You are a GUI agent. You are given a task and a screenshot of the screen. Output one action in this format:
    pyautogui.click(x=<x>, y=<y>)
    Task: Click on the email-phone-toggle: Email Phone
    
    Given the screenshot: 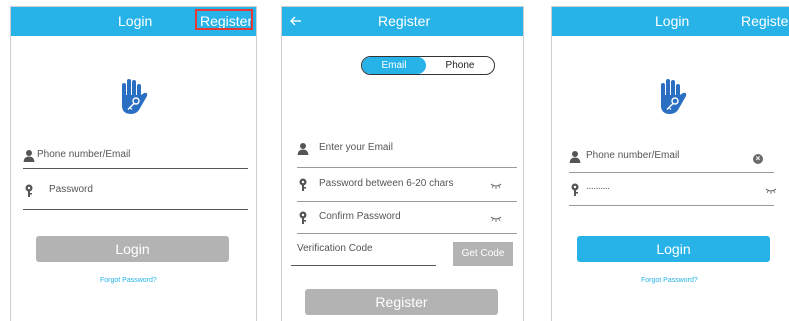 What is the action you would take?
    pyautogui.click(x=428, y=65)
    